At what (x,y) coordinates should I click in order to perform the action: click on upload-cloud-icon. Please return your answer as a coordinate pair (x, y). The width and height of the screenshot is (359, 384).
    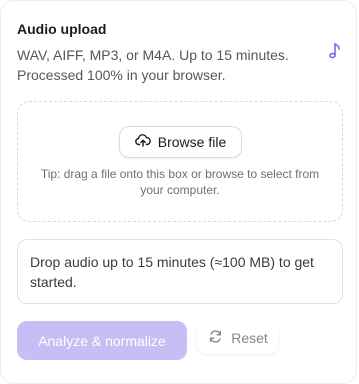
    Looking at the image, I should click on (142, 142).